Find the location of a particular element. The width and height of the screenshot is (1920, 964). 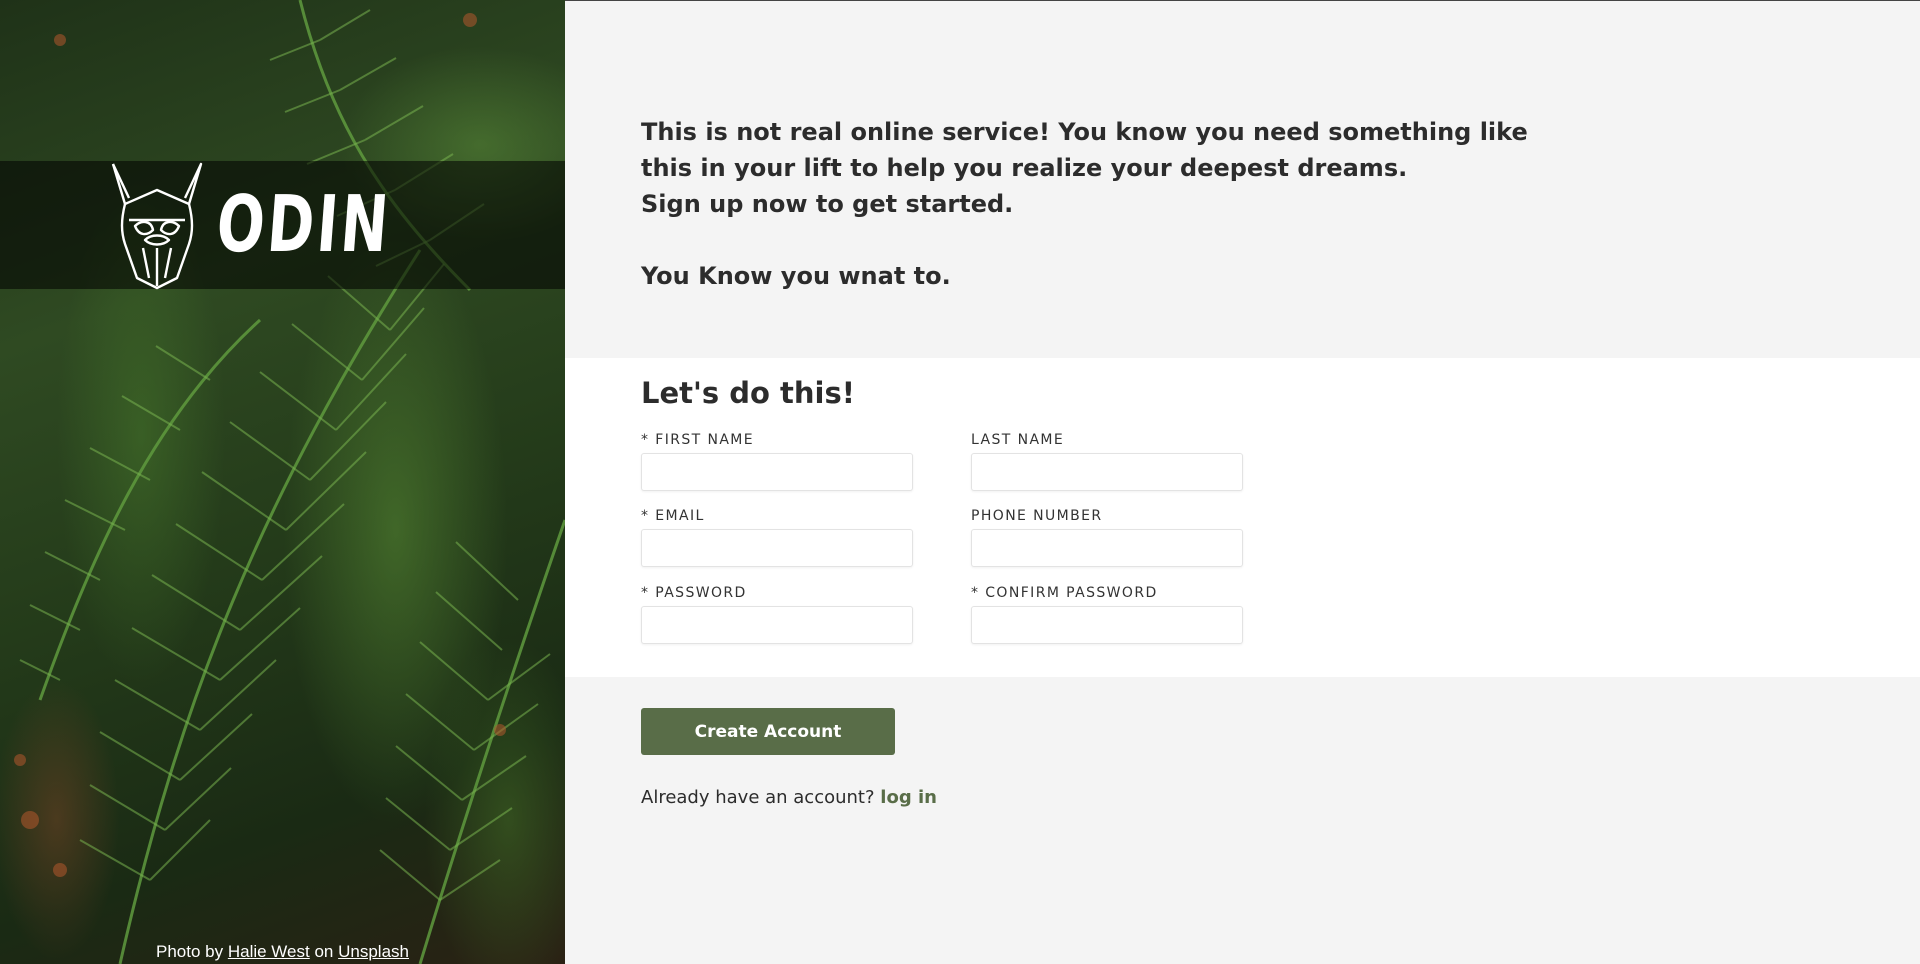

logo-band: ODIN is located at coordinates (282, 225).